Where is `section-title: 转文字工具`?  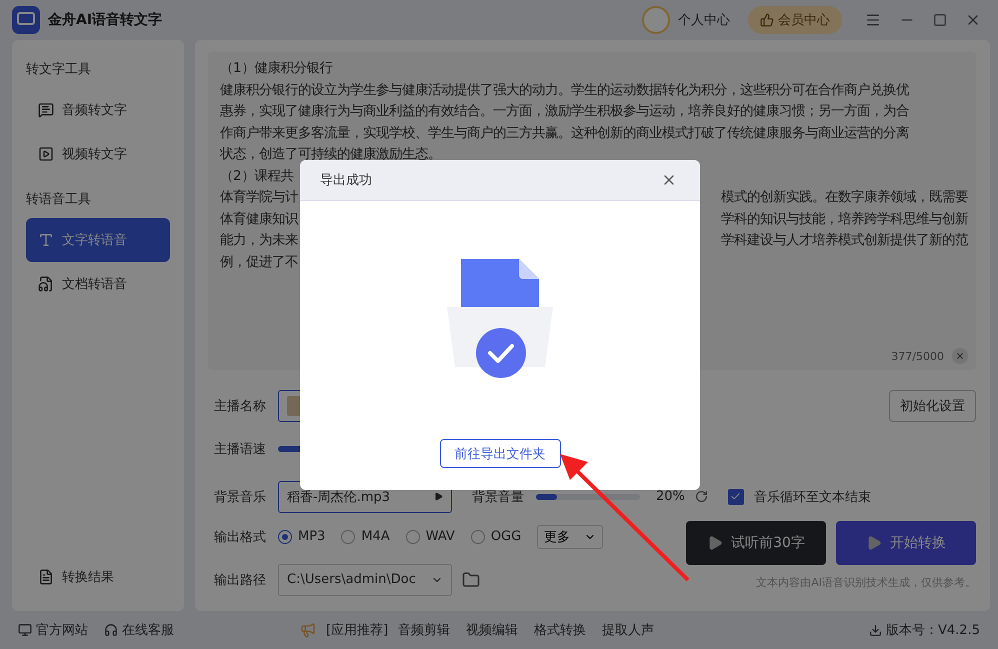
section-title: 转文字工具 is located at coordinates (59, 69).